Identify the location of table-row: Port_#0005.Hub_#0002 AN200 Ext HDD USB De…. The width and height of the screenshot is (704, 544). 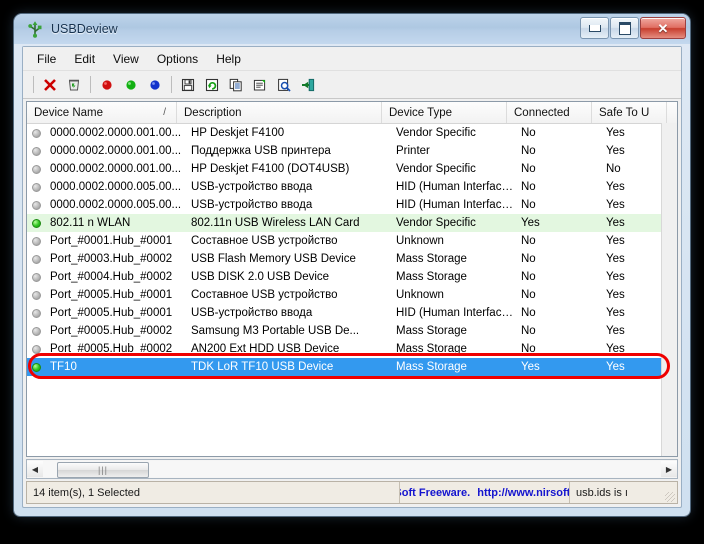
(352, 349).